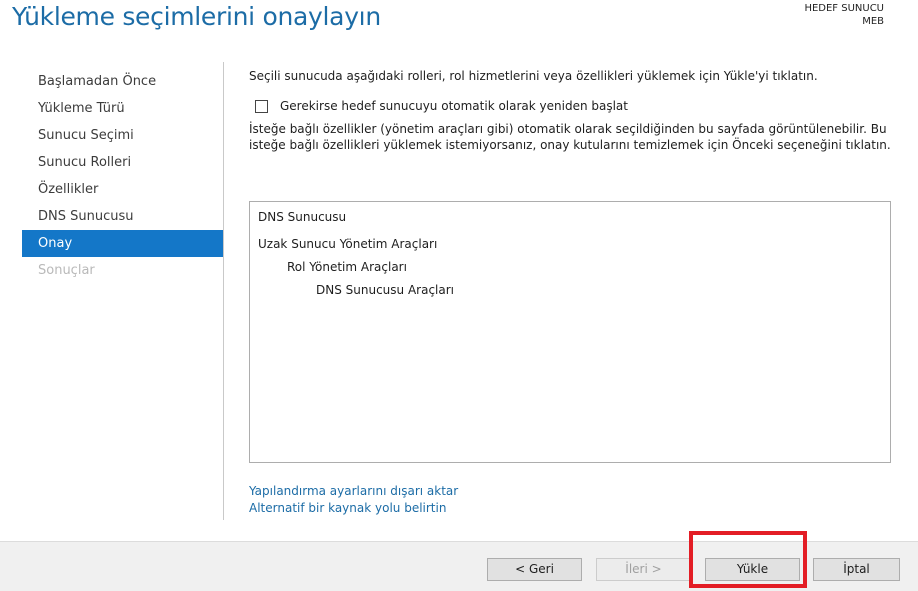 Image resolution: width=918 pixels, height=591 pixels. Describe the element at coordinates (122, 216) in the screenshot. I see `nav-item-dns-server: DNS Sunucusu` at that location.